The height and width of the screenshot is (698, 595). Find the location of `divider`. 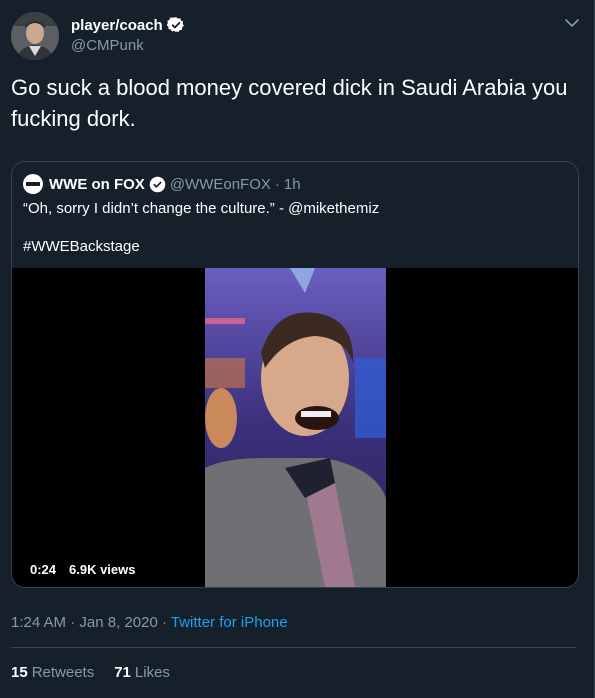

divider is located at coordinates (293, 647).